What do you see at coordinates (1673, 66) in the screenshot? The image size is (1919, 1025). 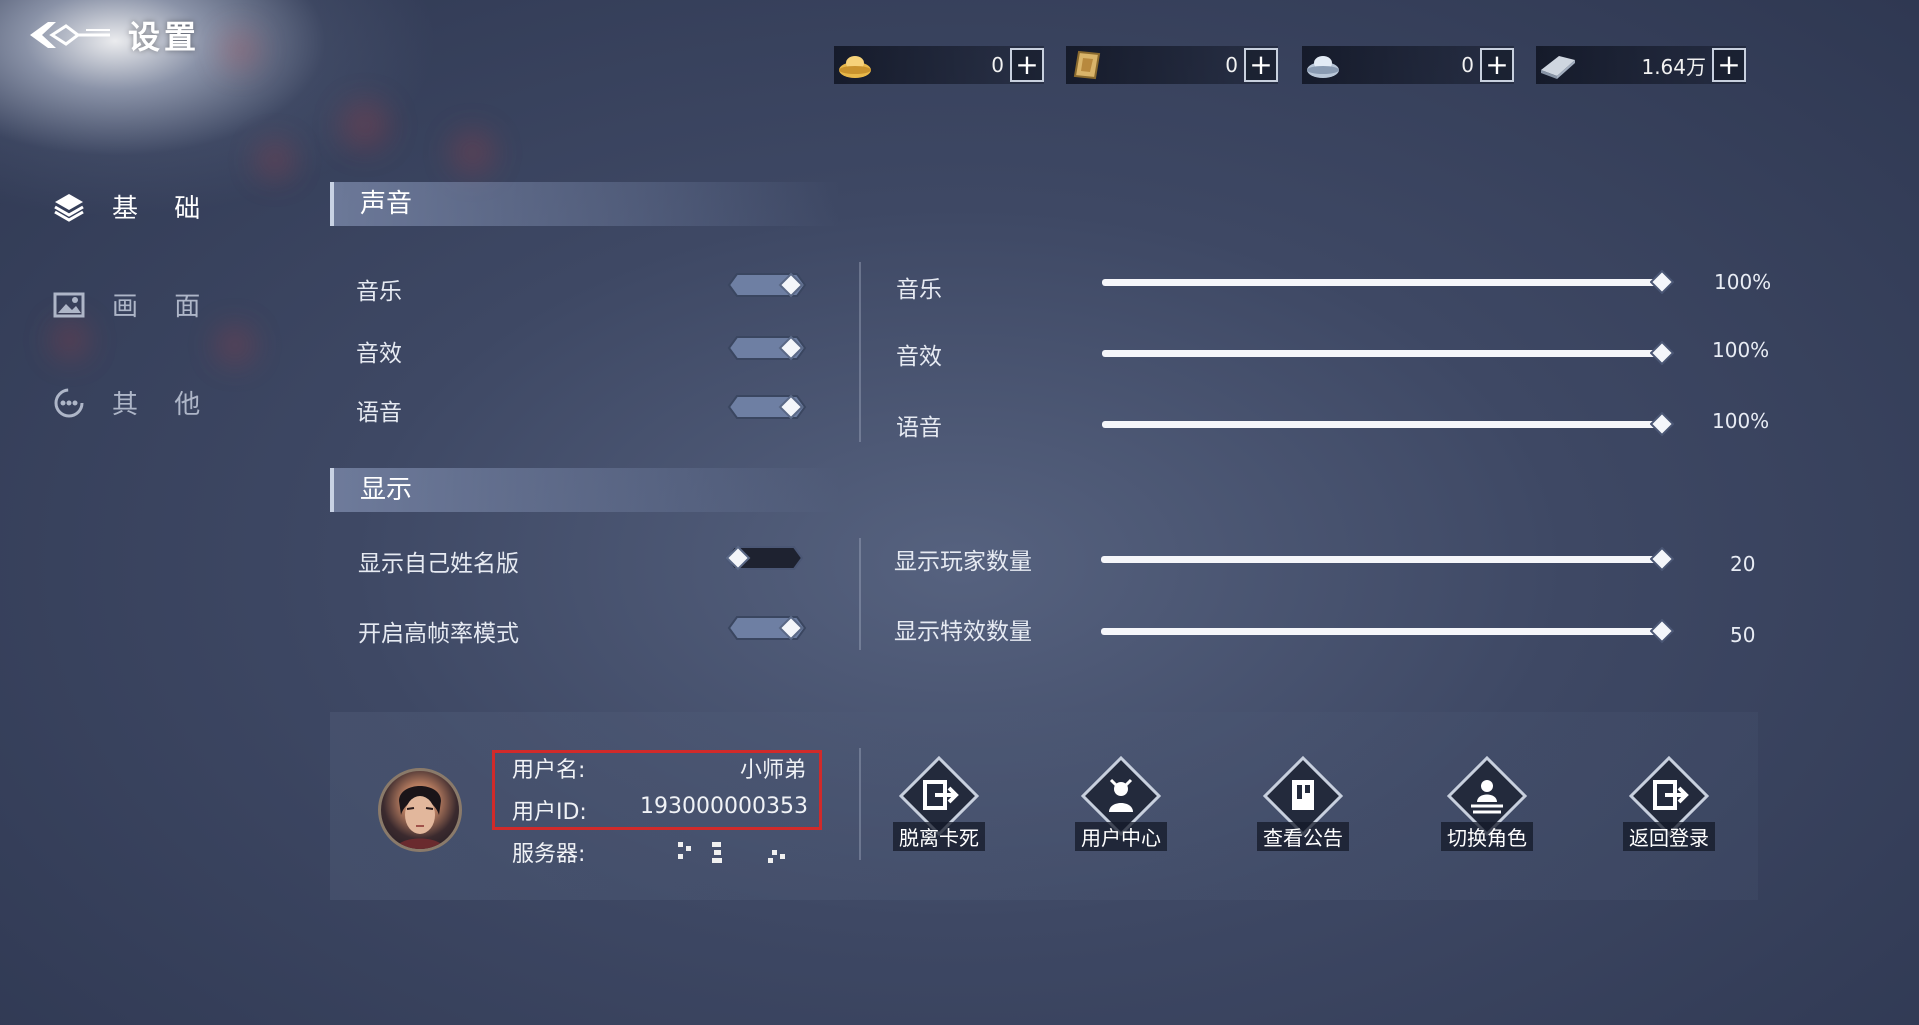 I see `currency-value: 1.64万` at bounding box center [1673, 66].